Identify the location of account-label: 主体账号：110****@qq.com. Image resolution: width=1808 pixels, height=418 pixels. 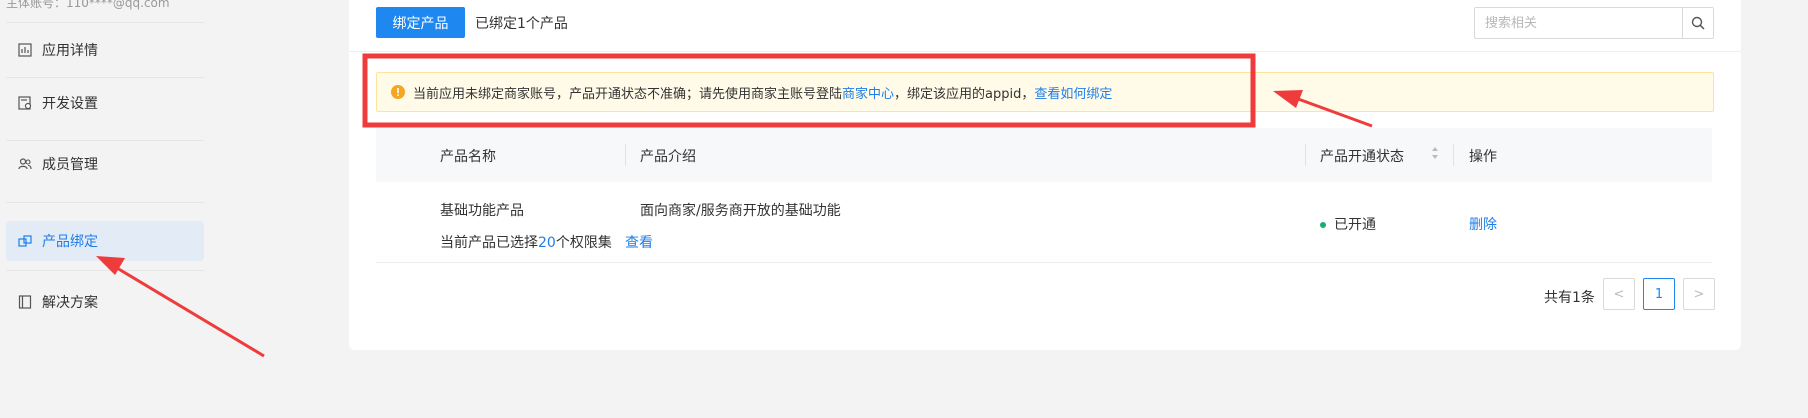
(88, 5).